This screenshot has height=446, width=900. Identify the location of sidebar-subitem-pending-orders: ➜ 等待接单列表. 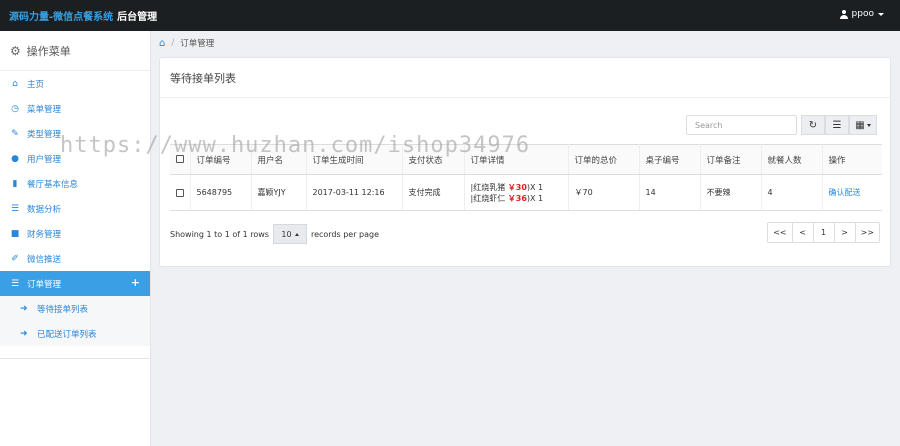
(75, 308).